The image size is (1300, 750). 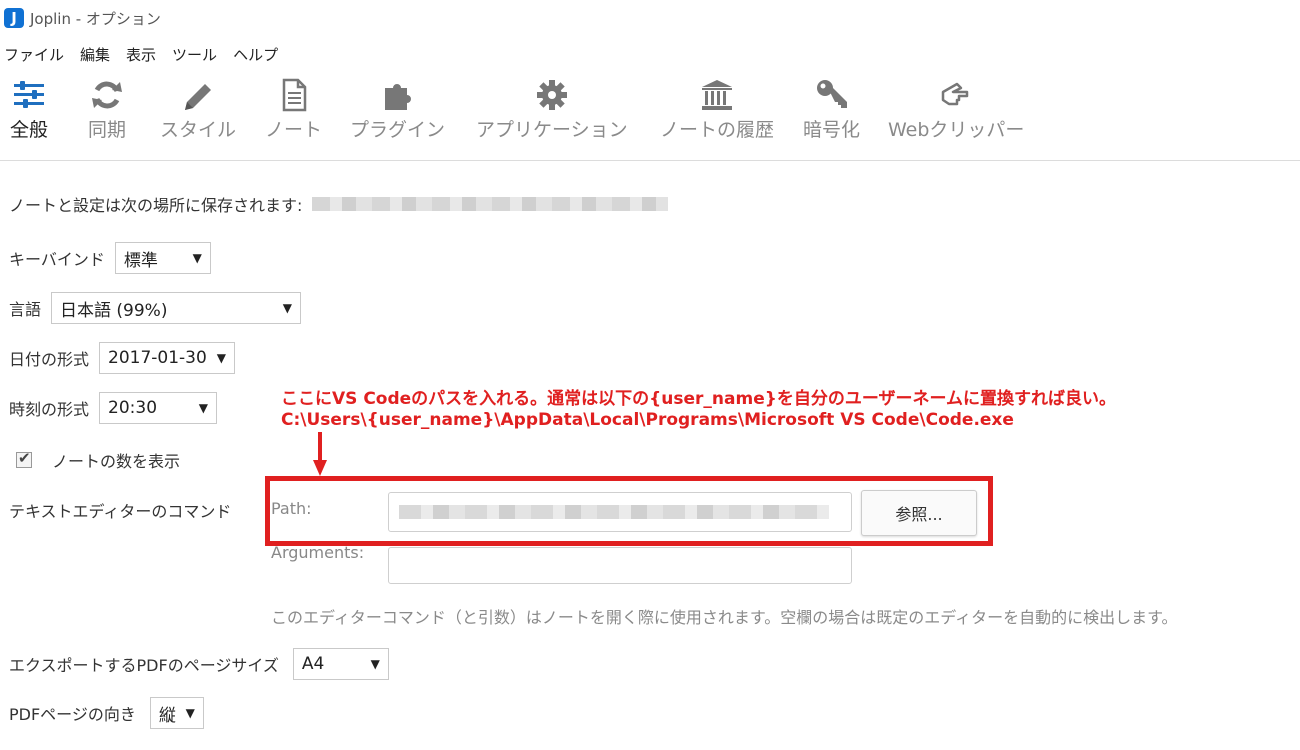 I want to click on puzzle-icon, so click(x=397, y=97).